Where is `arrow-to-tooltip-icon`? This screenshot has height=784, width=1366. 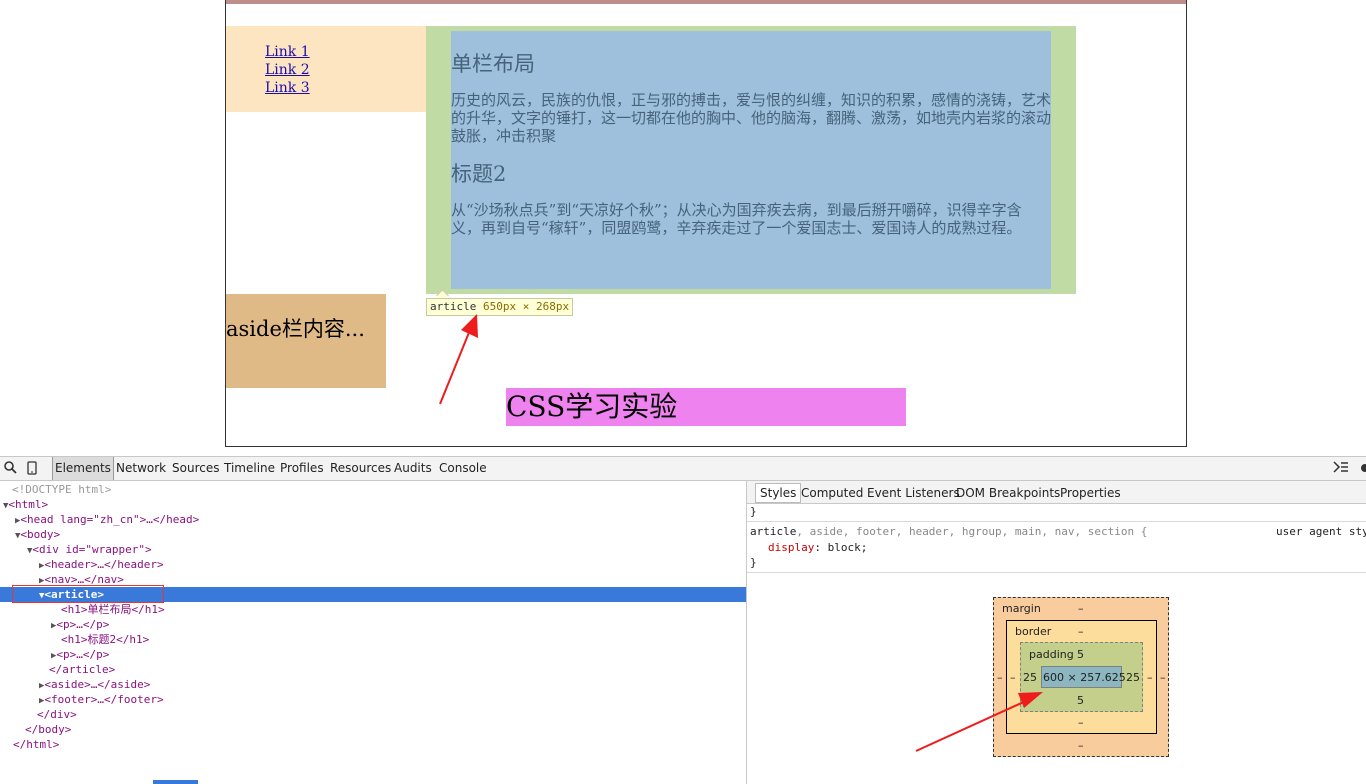 arrow-to-tooltip-icon is located at coordinates (458, 359).